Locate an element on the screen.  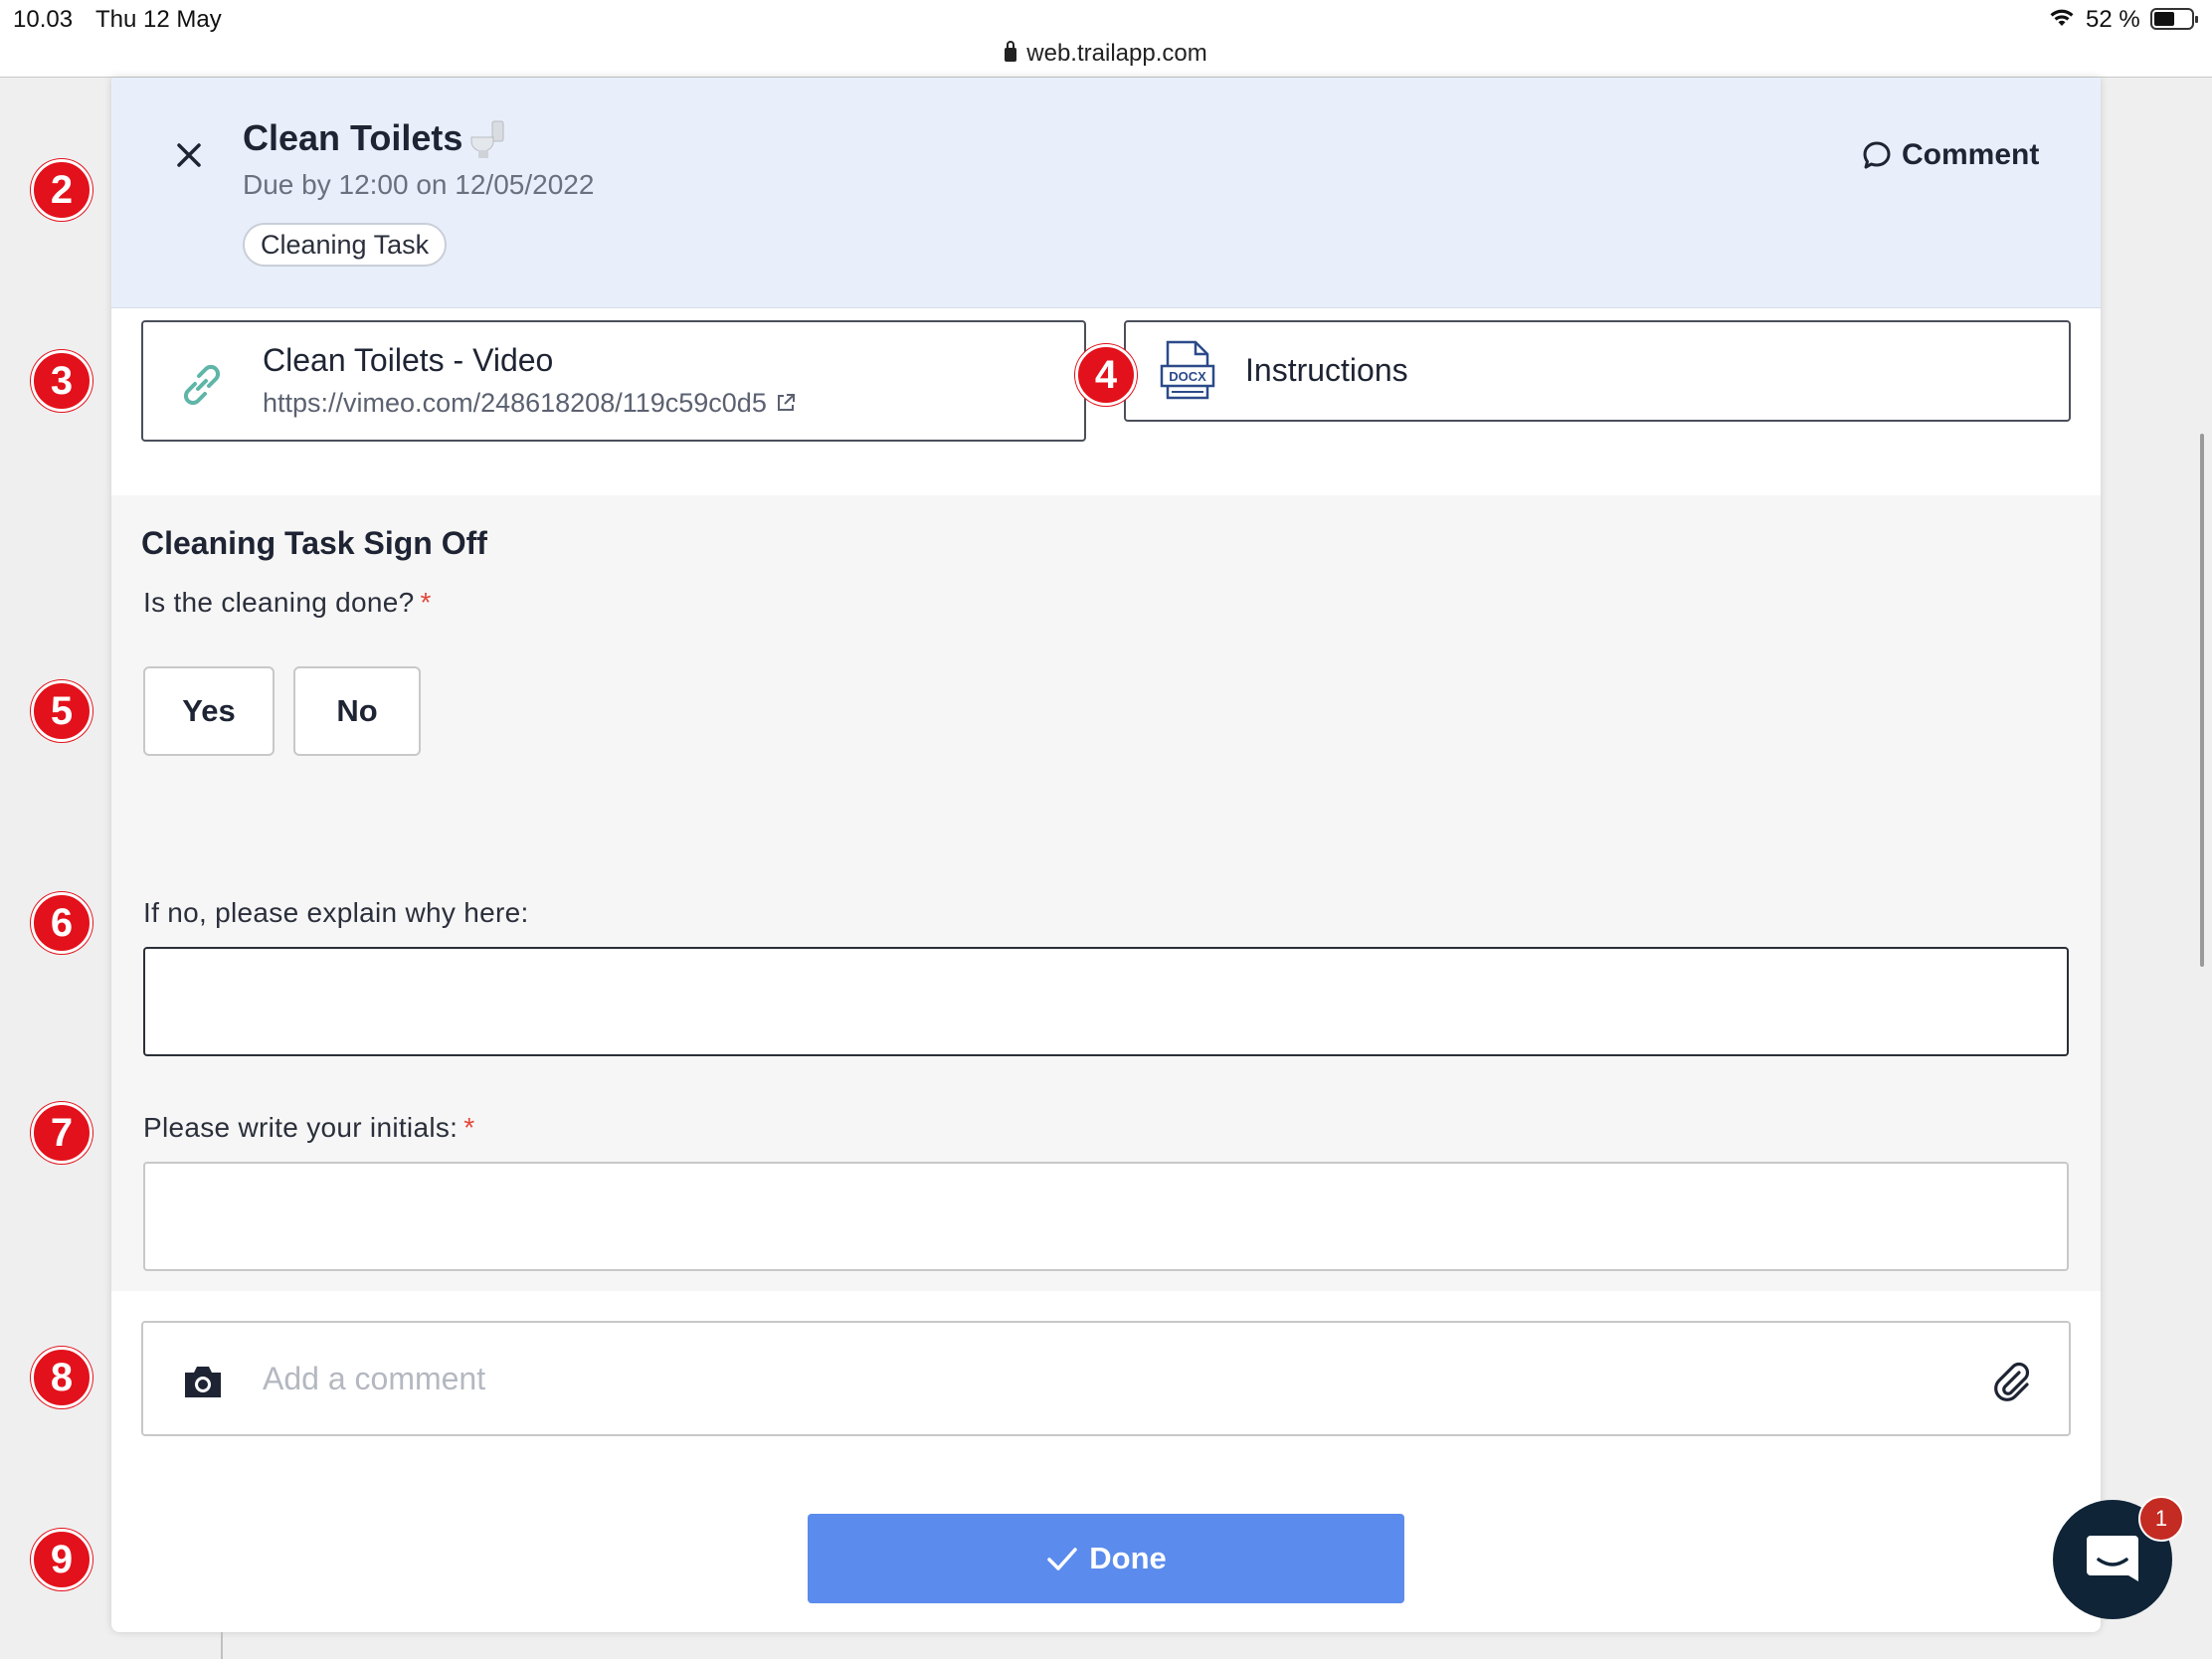
step-badge: 3 is located at coordinates (61, 381).